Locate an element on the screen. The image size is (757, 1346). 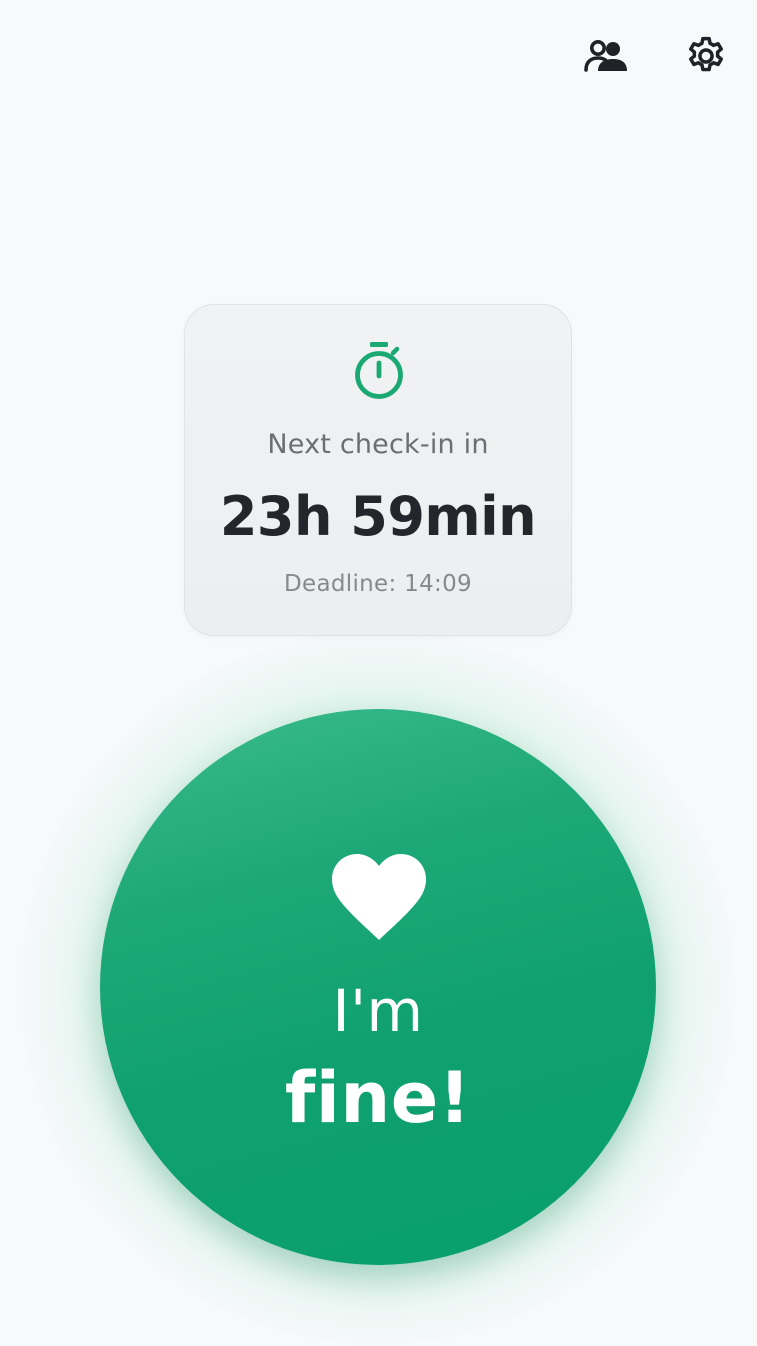
deadline-text: Deadline: 14:09 is located at coordinates (378, 584).